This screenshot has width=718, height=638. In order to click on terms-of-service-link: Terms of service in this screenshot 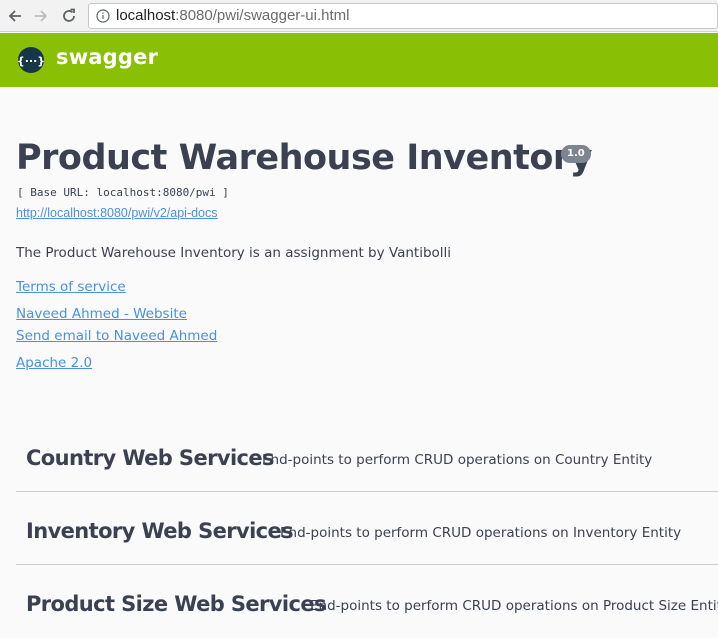, I will do `click(71, 287)`.